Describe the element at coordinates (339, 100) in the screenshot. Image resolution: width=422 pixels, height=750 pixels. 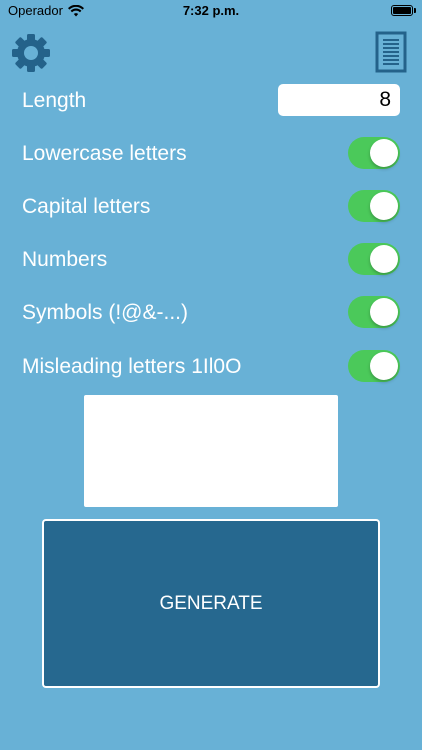
I see `length-input` at that location.